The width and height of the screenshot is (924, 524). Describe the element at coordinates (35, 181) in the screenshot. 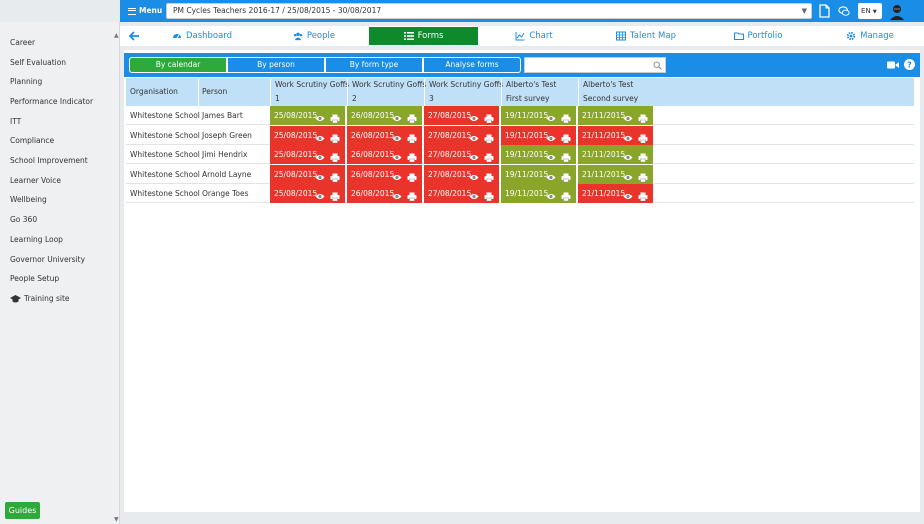

I see `sidebar-item-learner-voice: Learner Voice` at that location.